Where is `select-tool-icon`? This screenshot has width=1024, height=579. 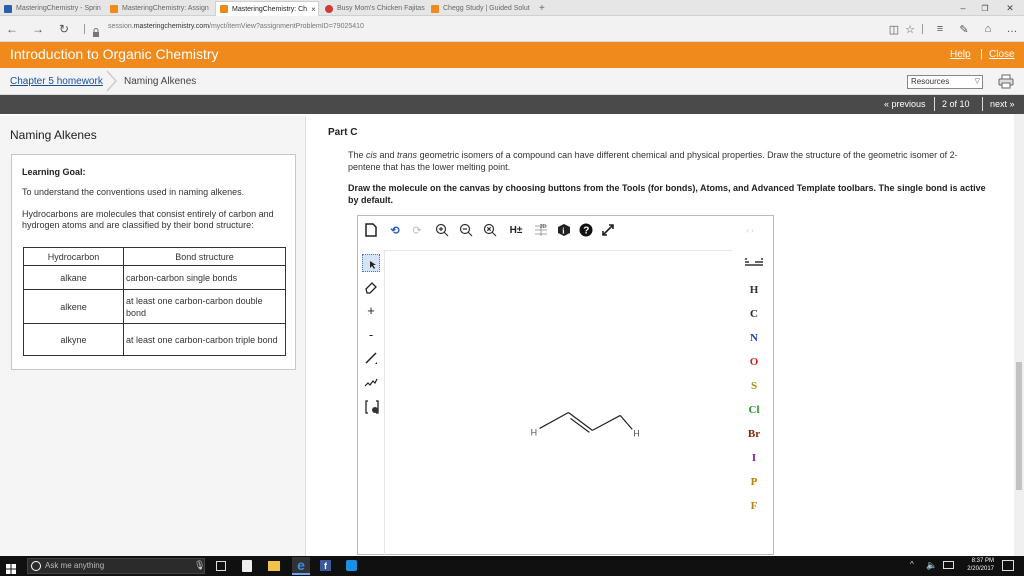
select-tool-icon is located at coordinates (371, 263).